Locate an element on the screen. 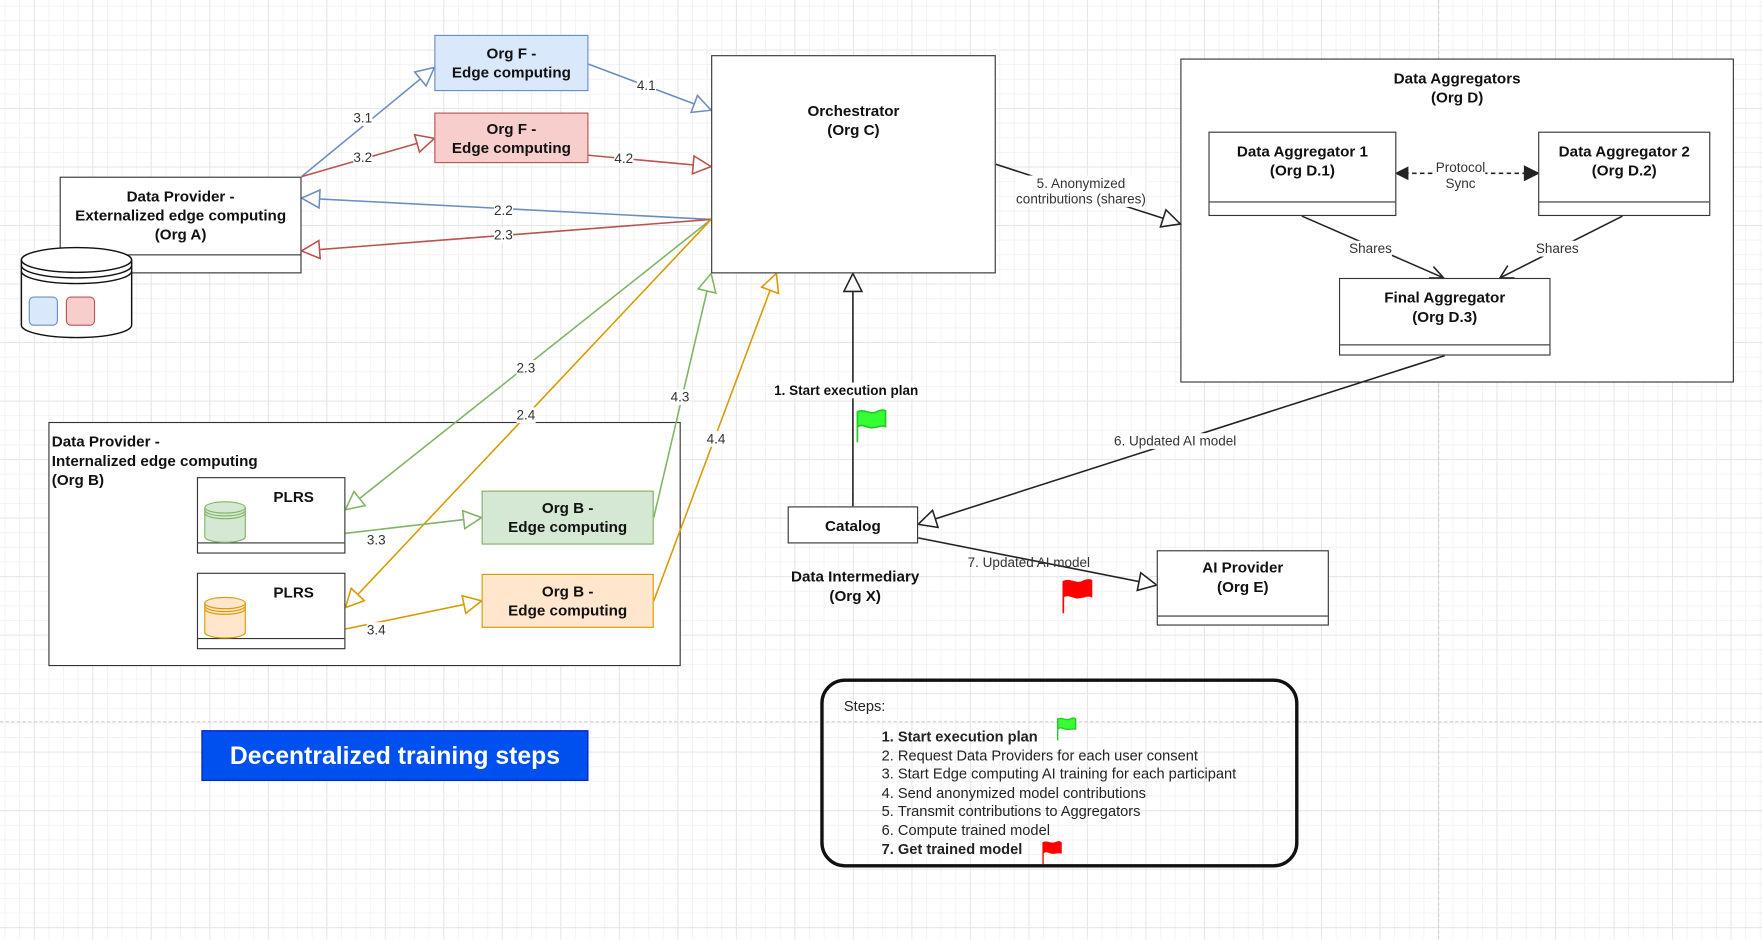  step-item: Transmit contributions to Aggregators is located at coordinates (1067, 812).